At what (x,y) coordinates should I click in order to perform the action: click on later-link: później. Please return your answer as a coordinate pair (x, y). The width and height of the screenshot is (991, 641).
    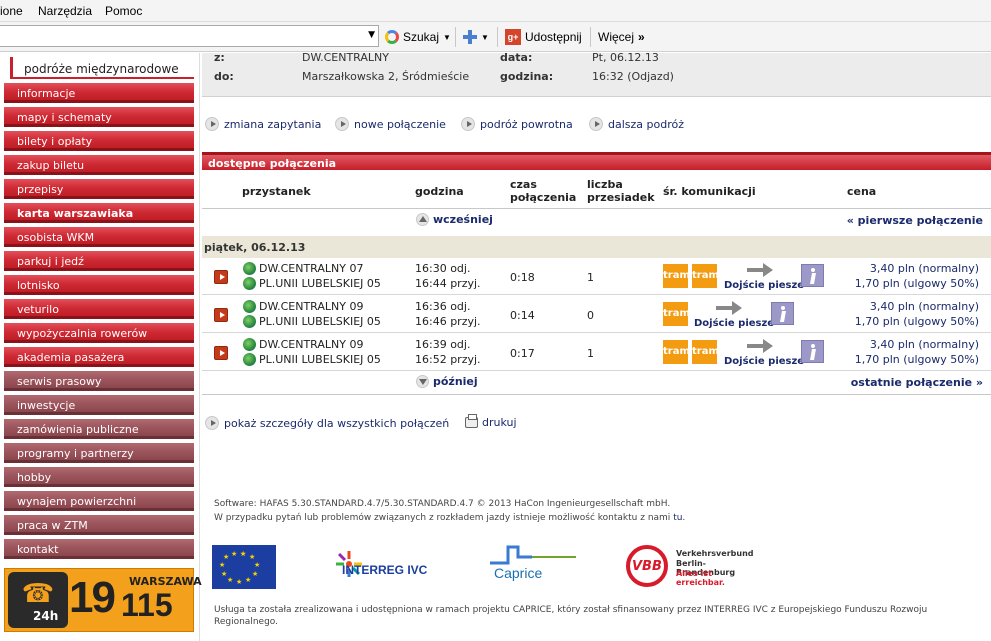
    Looking at the image, I should click on (447, 381).